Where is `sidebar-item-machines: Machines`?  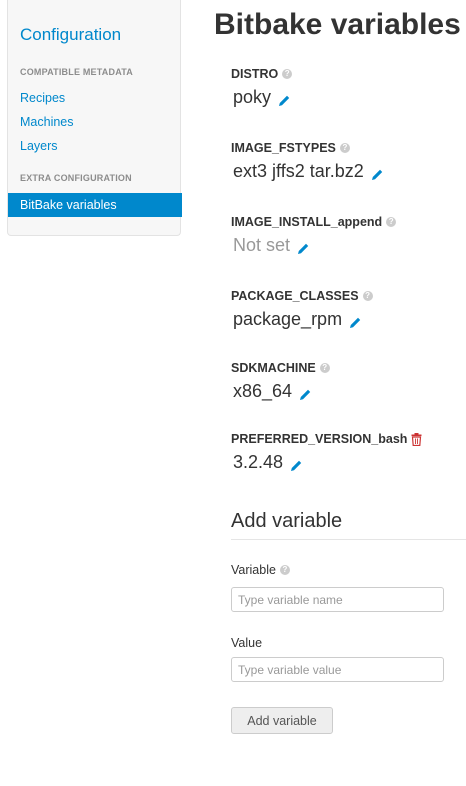 sidebar-item-machines: Machines is located at coordinates (47, 122).